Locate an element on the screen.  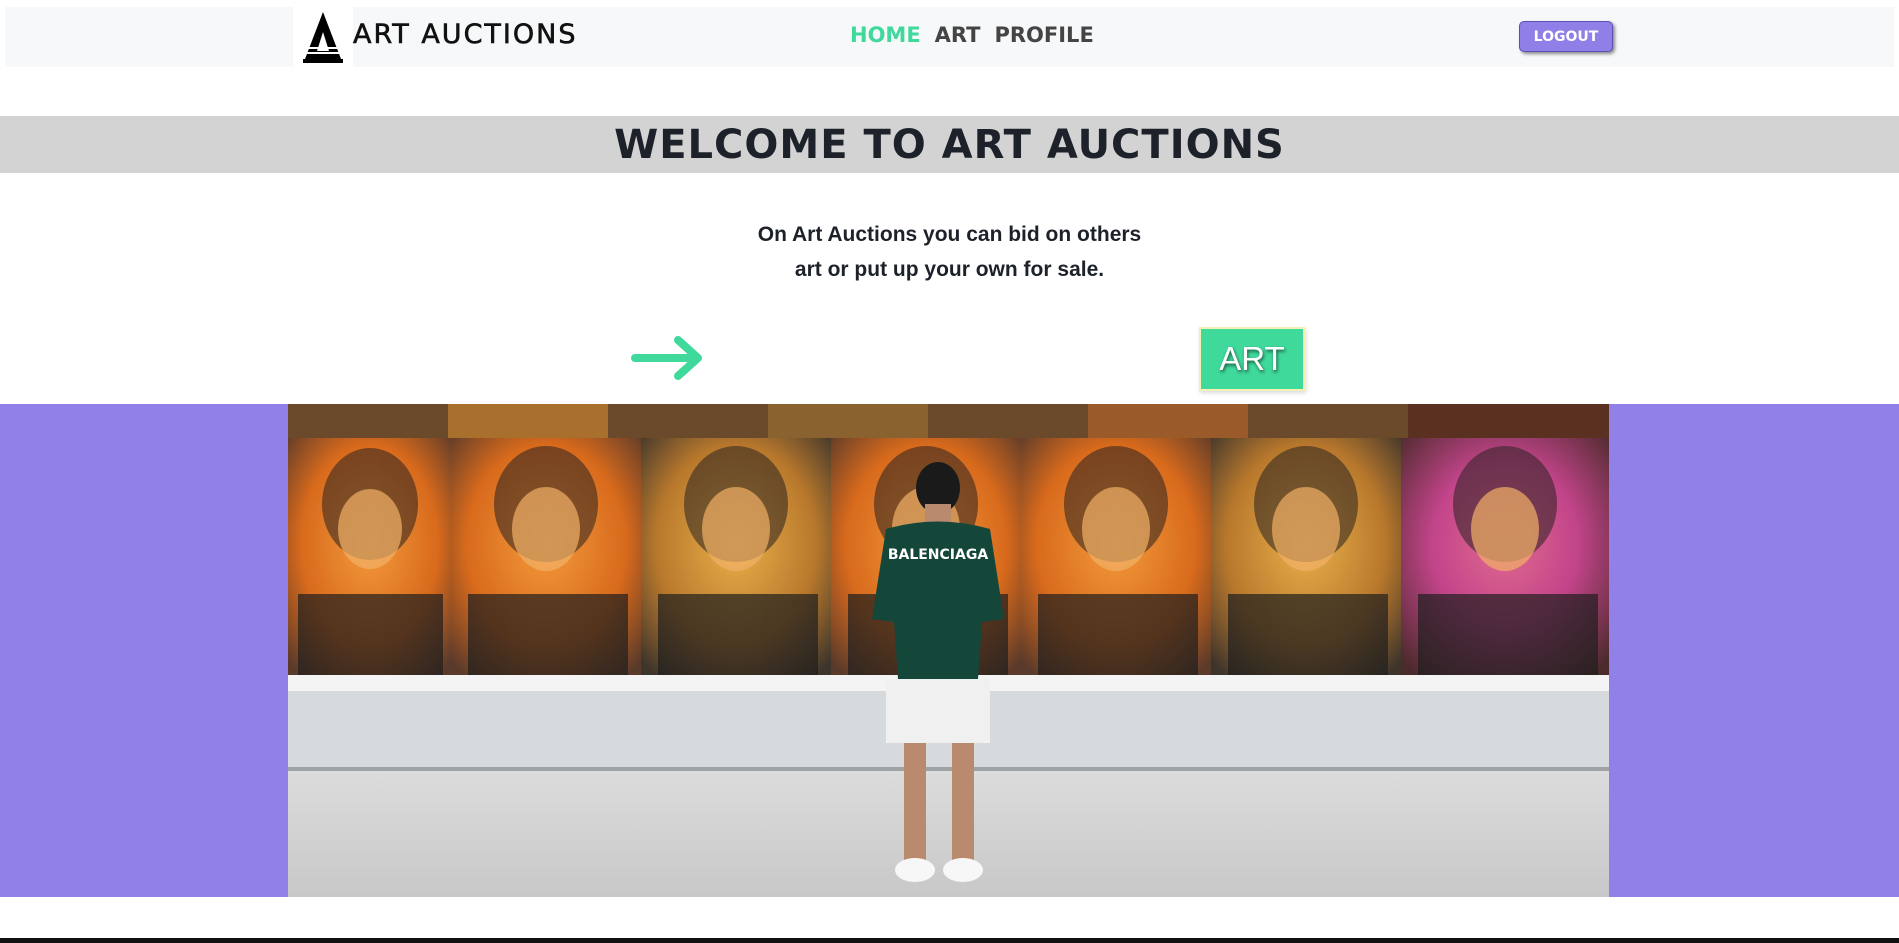
arrow-right-icon is located at coordinates (668, 358).